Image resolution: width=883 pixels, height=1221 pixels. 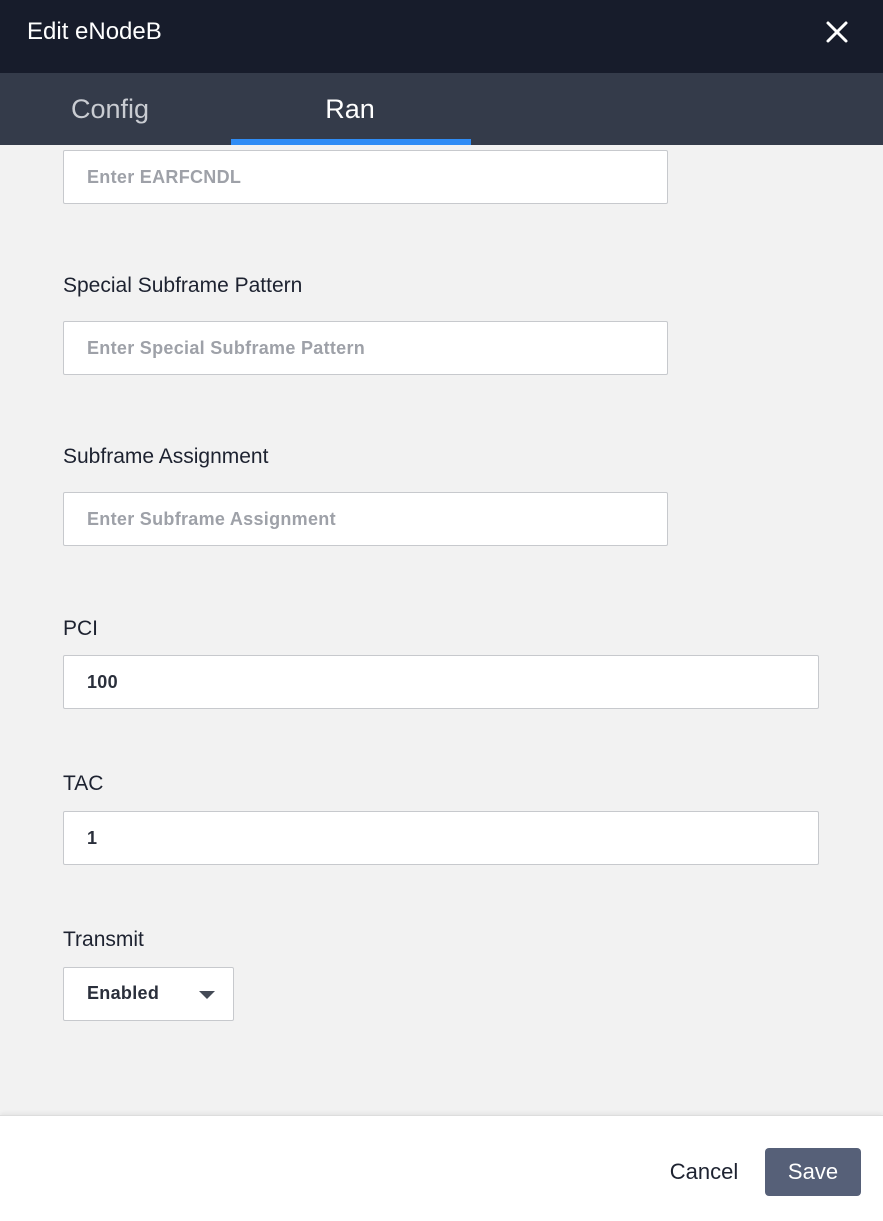 I want to click on special-subframe-pattern-input, so click(x=365, y=348).